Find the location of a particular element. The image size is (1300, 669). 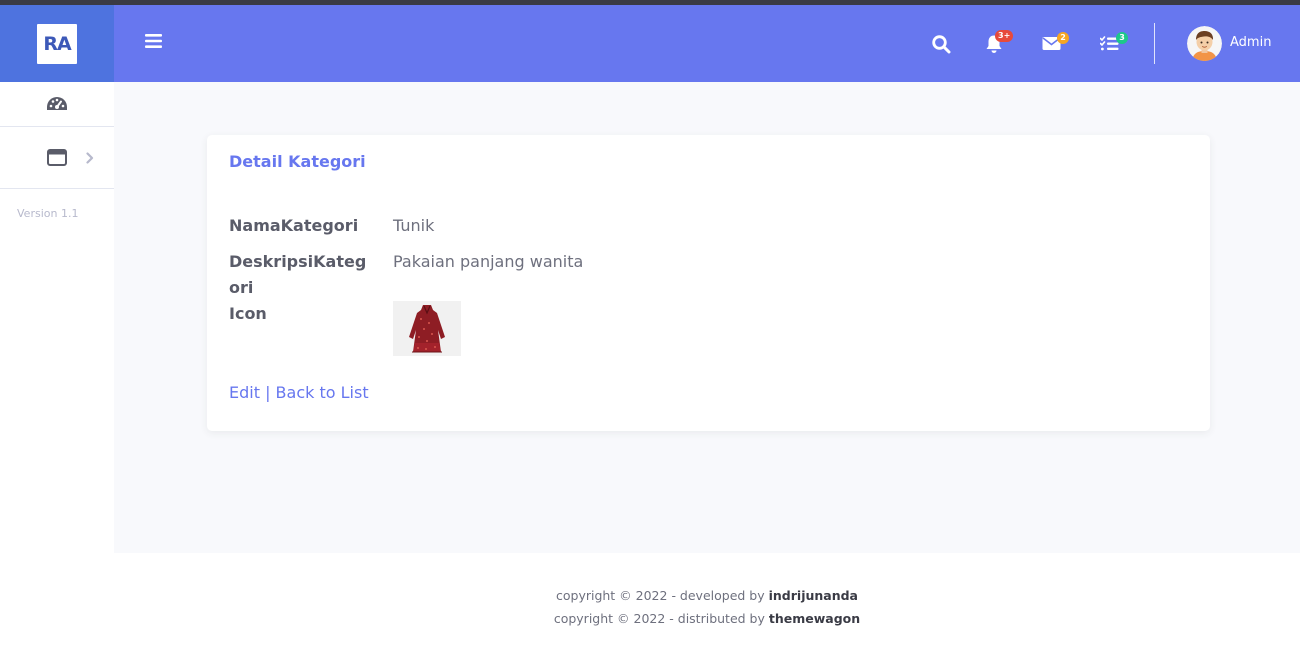

user-avatar-icon is located at coordinates (1204, 43).